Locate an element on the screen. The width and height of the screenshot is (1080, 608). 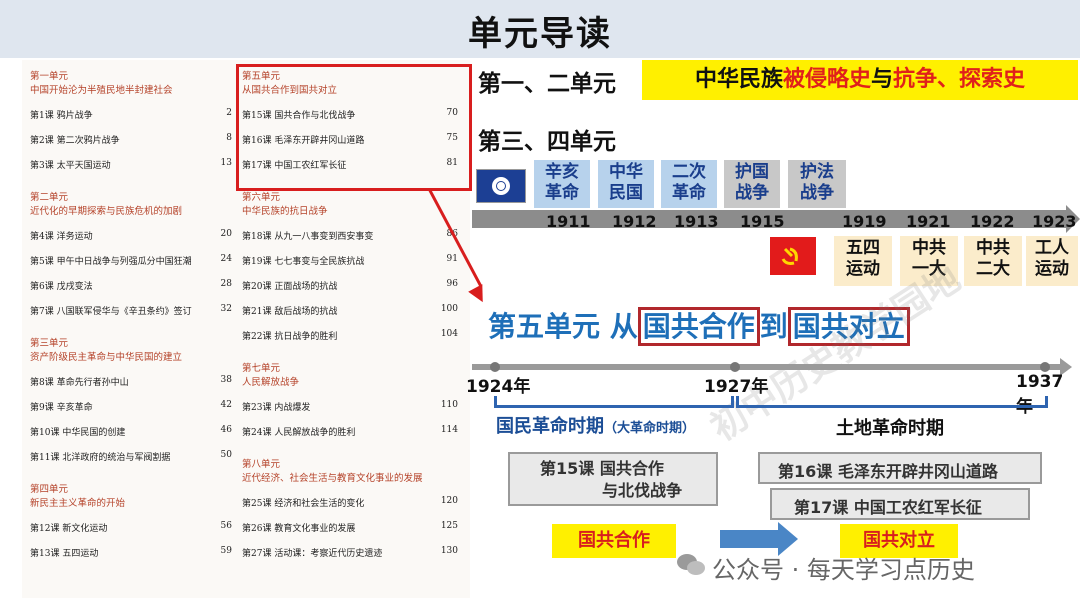
toc-unit-heading: 第六单元 中华民族的抗日战争 is located at coordinates (285, 204).